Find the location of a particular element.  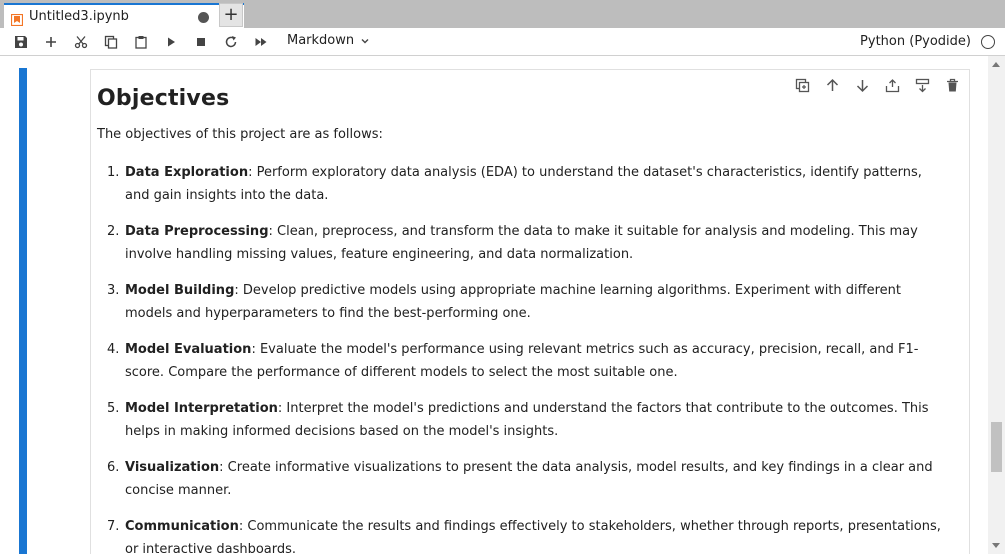

chevron-down-icon is located at coordinates (365, 40).